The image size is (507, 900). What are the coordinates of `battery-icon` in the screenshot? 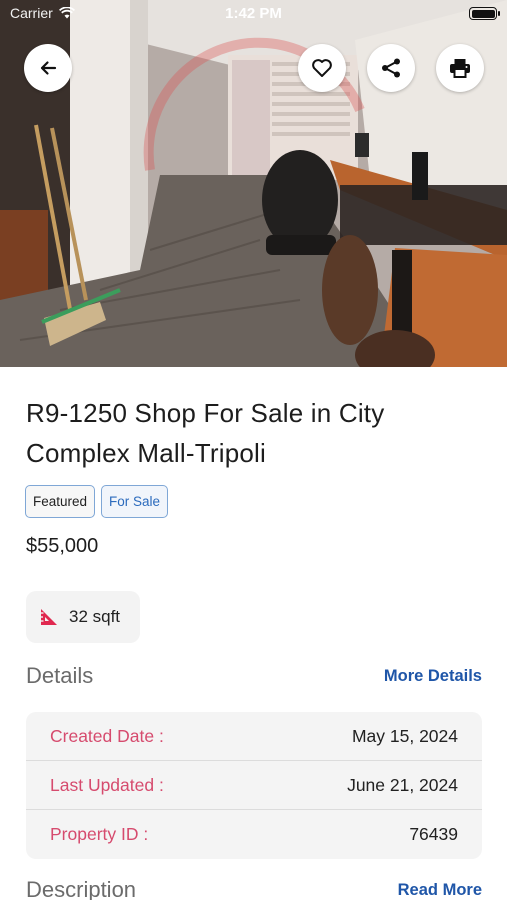 It's located at (484, 13).